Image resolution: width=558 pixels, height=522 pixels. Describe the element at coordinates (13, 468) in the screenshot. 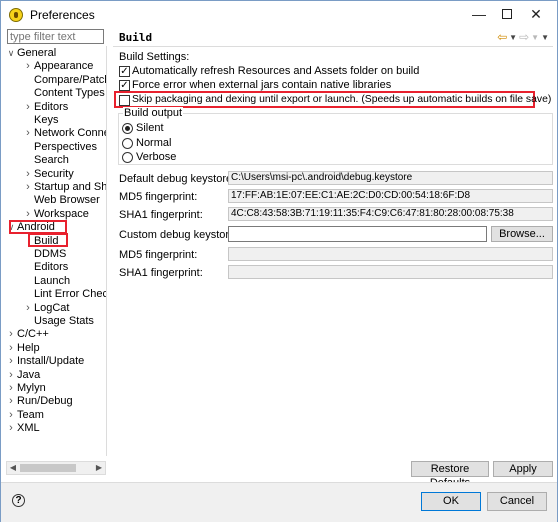

I see `scroll-left-icon: ◀` at that location.